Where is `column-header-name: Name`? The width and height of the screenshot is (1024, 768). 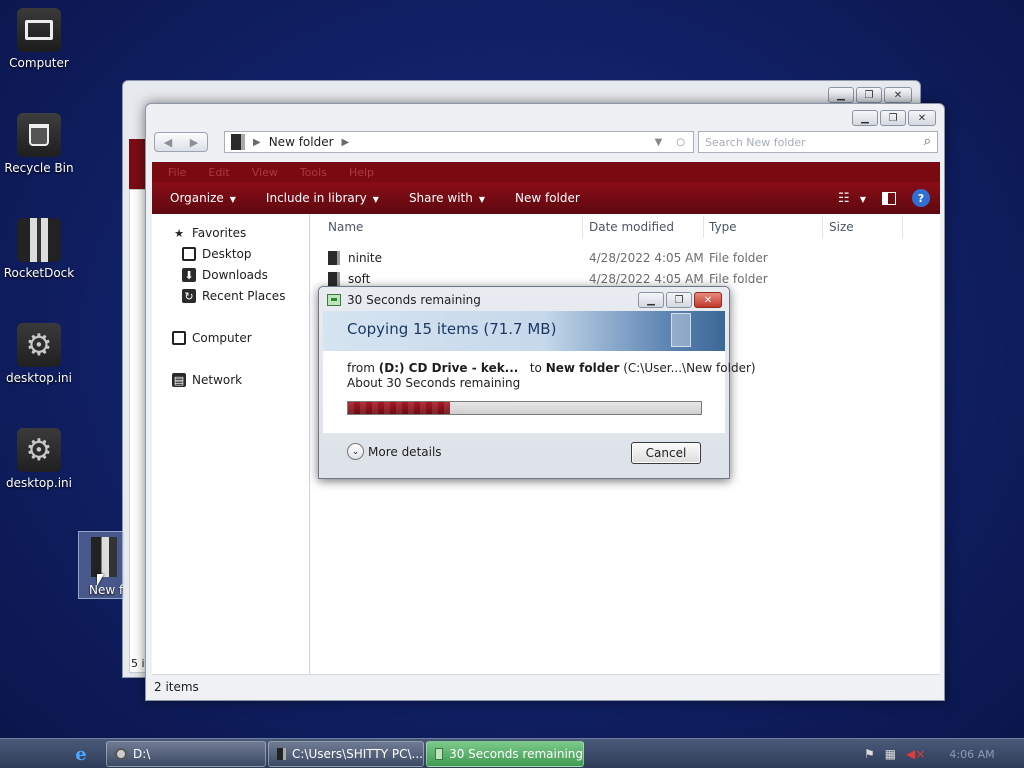 column-header-name: Name is located at coordinates (345, 227).